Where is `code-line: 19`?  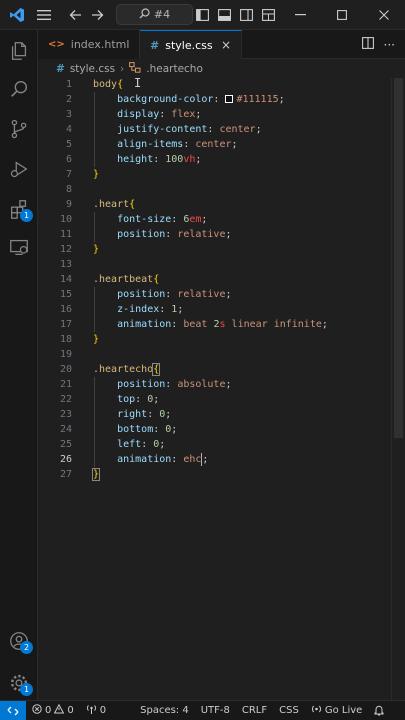
code-line: 19 is located at coordinates (65, 354).